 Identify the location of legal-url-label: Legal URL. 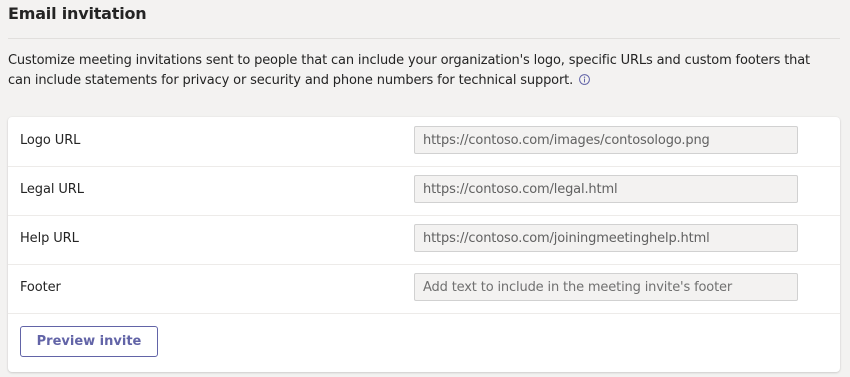
(52, 189).